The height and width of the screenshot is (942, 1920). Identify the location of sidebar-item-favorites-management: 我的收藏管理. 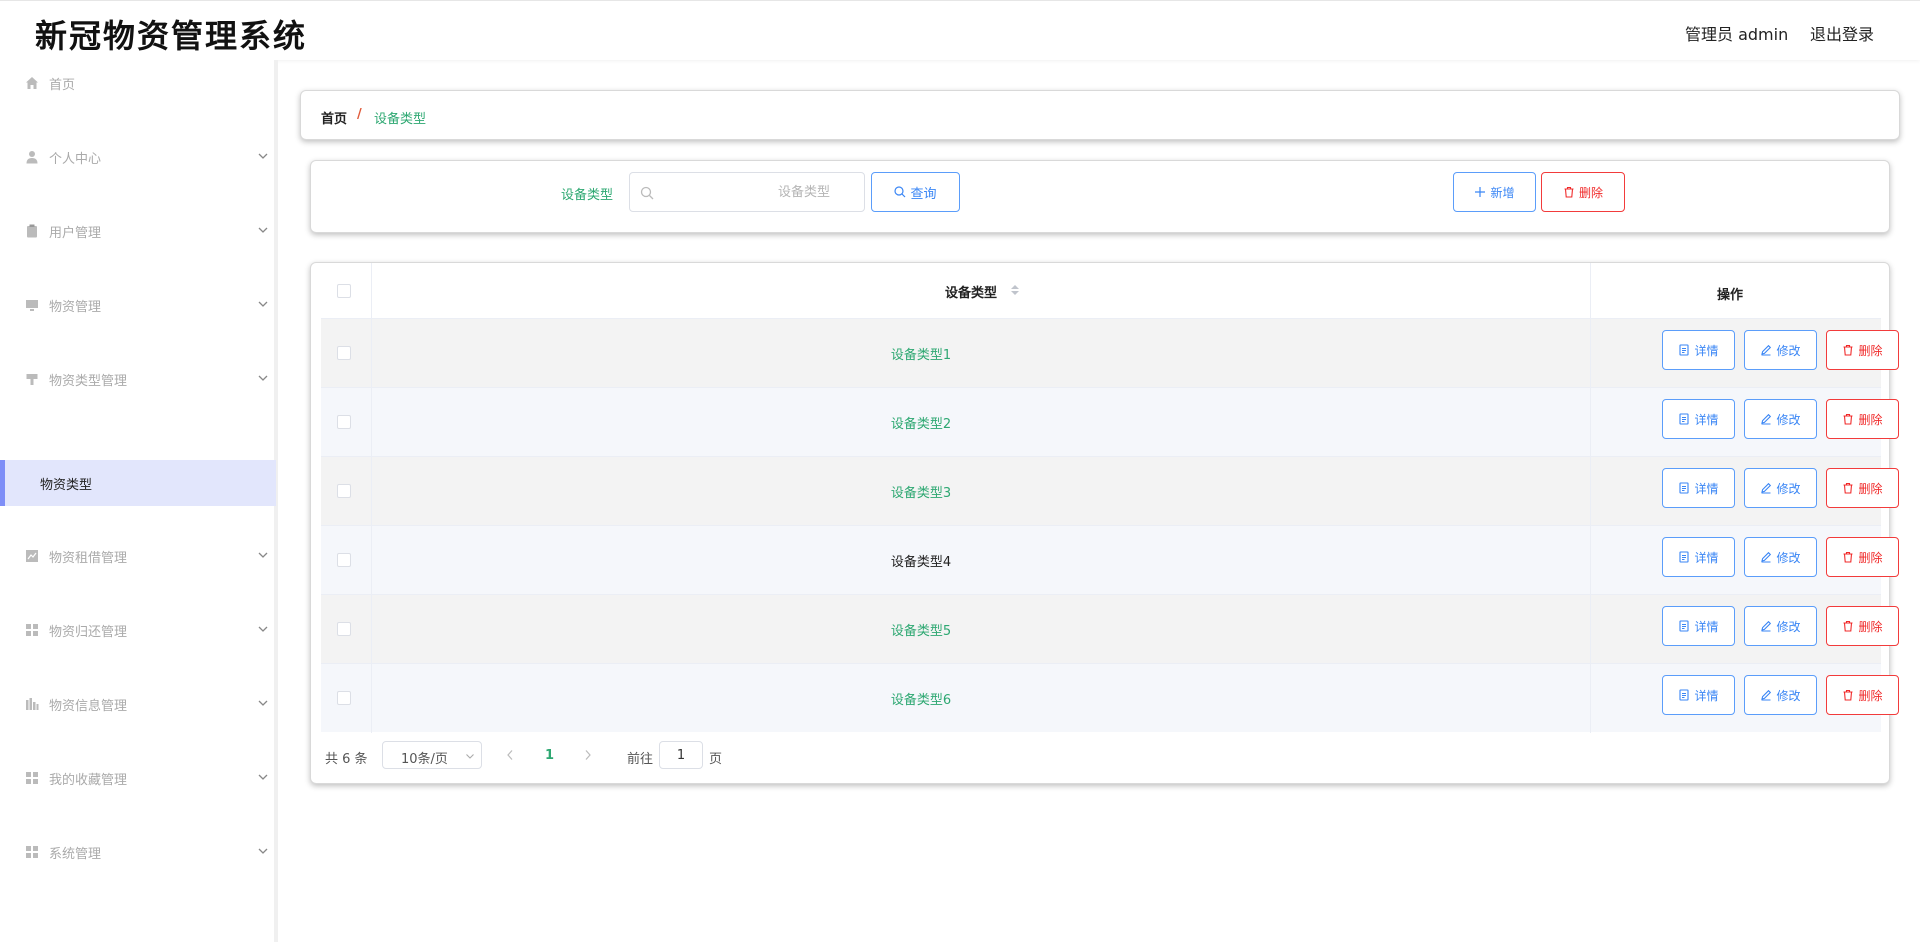
(137, 778).